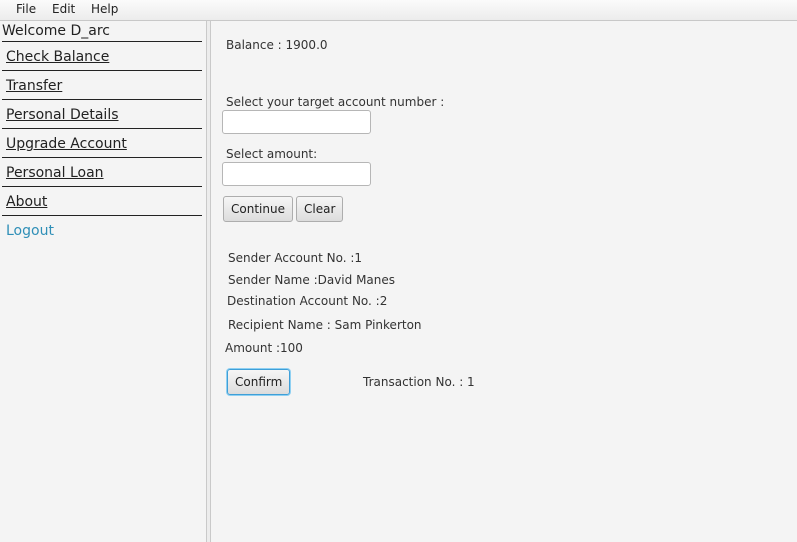 The image size is (797, 542). Describe the element at coordinates (272, 154) in the screenshot. I see `amount-label: Select amount:` at that location.